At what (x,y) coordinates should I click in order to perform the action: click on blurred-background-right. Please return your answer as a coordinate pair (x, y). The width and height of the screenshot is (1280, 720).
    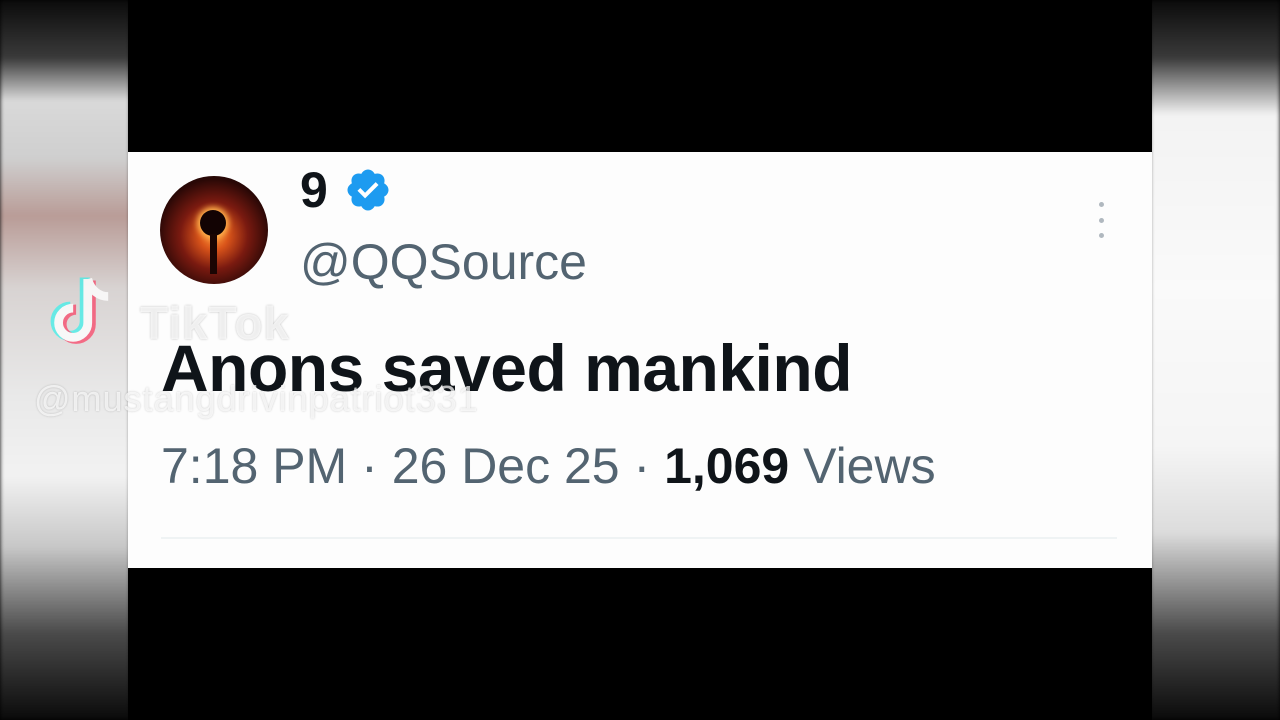
    Looking at the image, I should click on (1215, 360).